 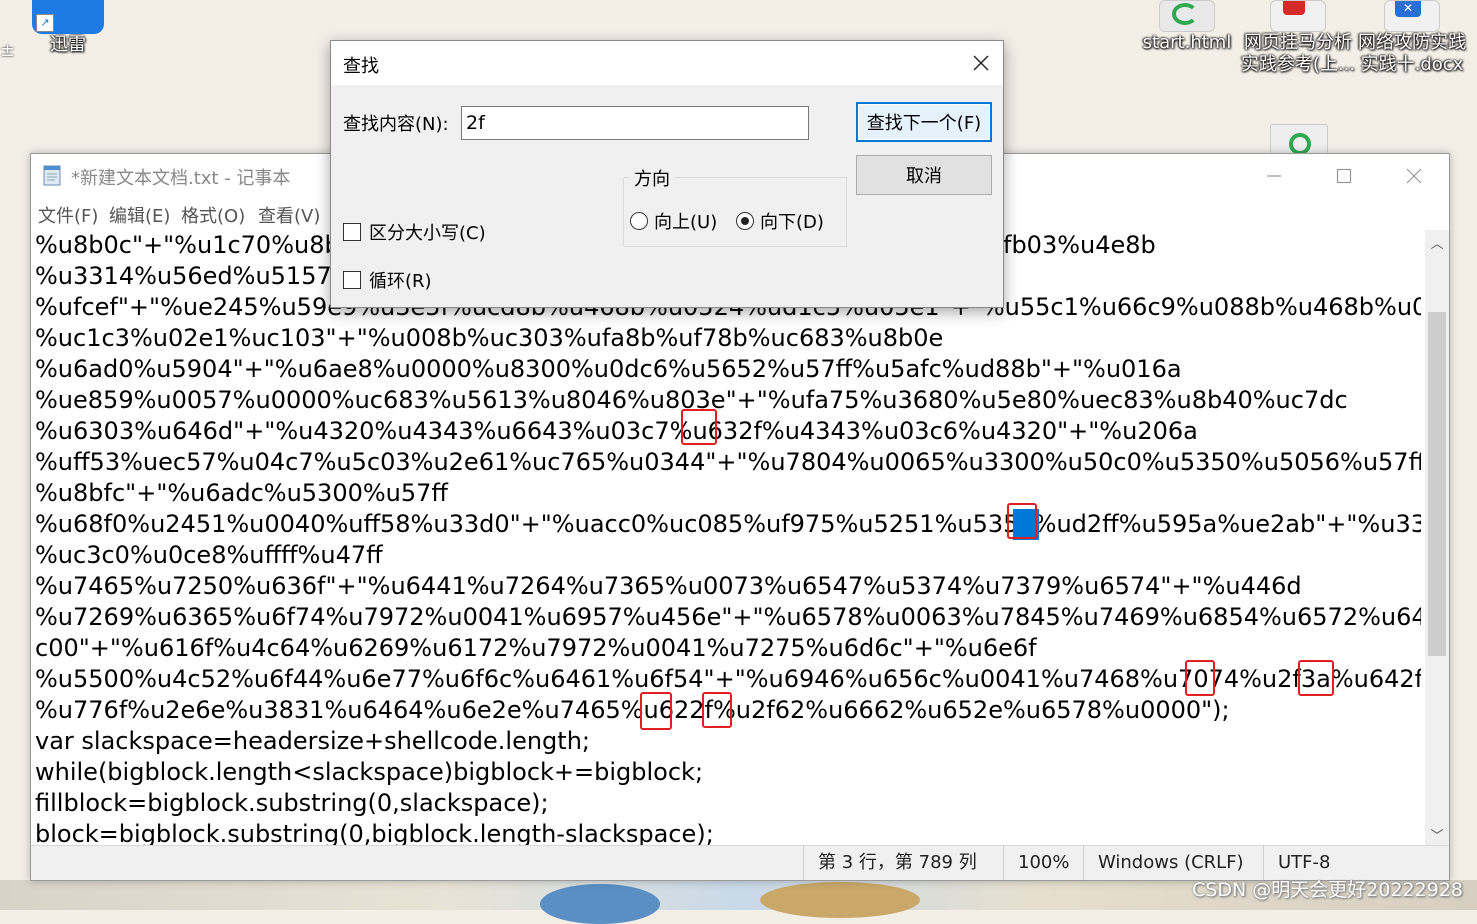 I want to click on close-button, so click(x=1414, y=176).